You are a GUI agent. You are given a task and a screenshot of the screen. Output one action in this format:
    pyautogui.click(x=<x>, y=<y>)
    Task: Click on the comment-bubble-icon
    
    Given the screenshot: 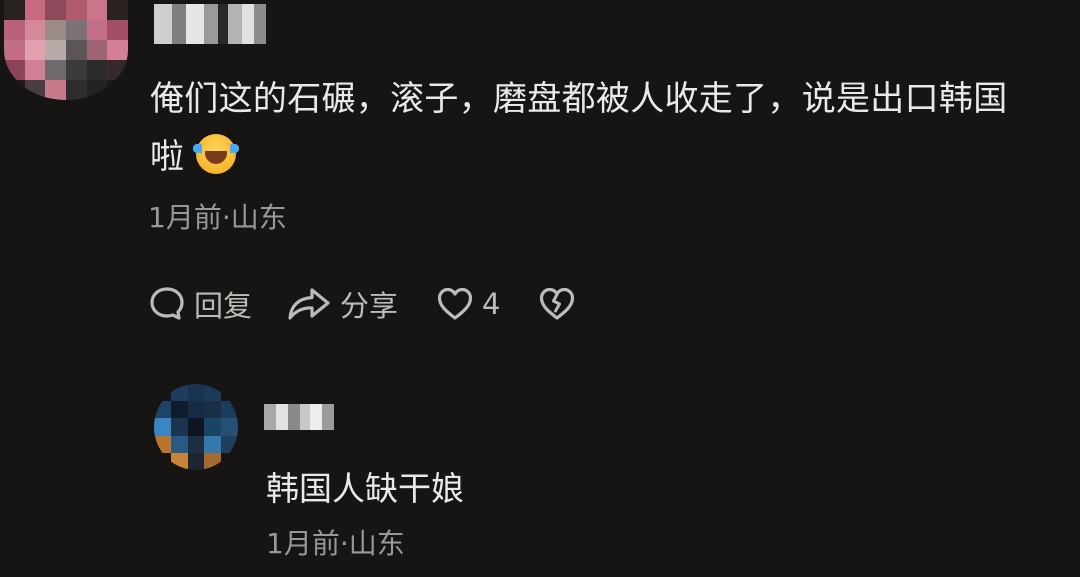 What is the action you would take?
    pyautogui.click(x=167, y=303)
    